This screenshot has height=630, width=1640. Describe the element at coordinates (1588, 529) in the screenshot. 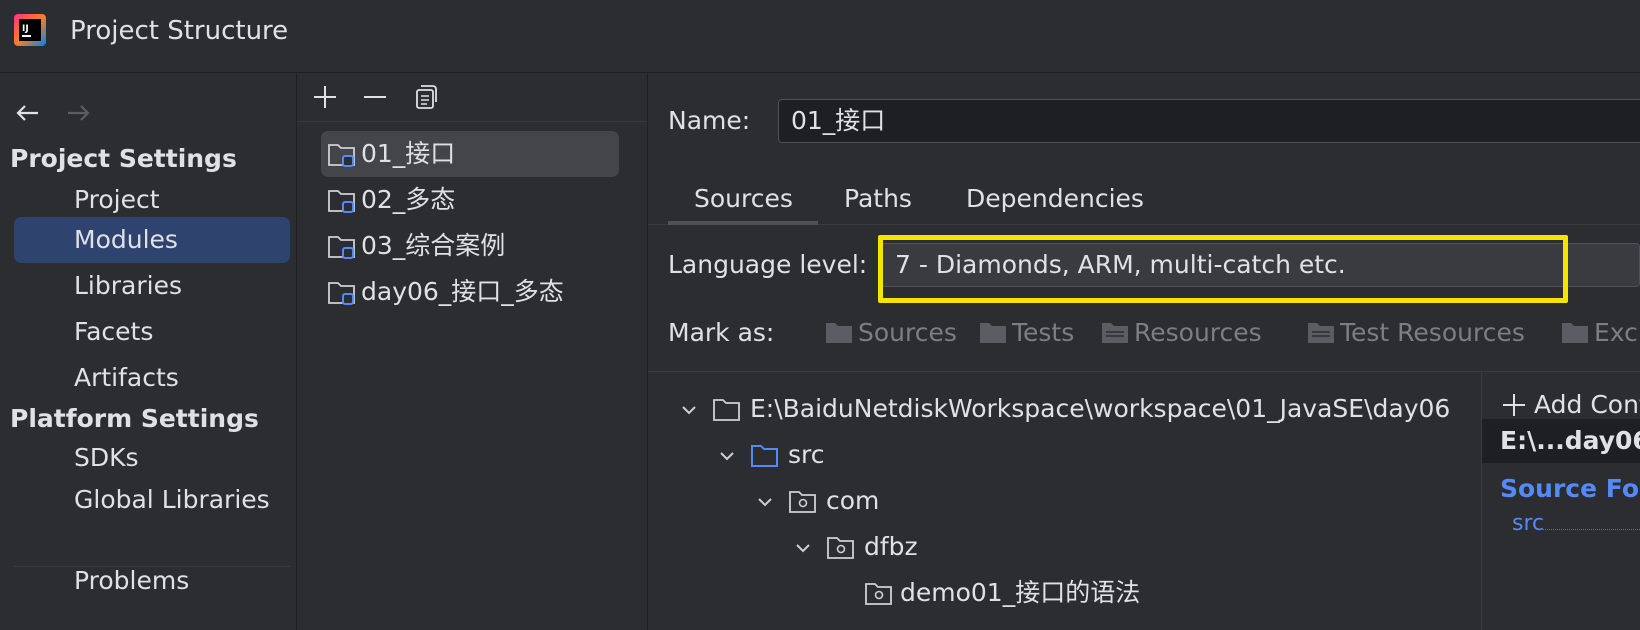

I see `source-folder-leader` at that location.